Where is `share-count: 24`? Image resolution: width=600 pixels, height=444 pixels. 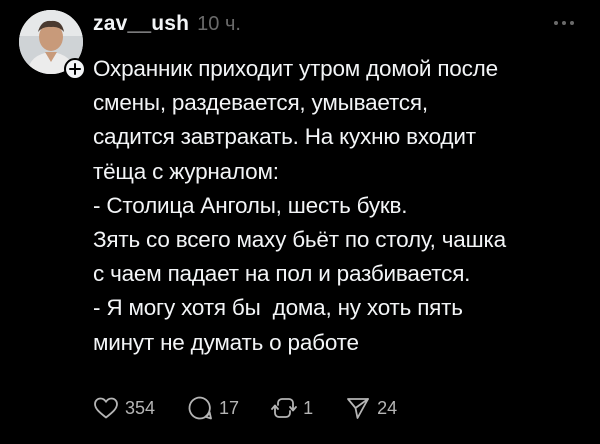 share-count: 24 is located at coordinates (387, 407).